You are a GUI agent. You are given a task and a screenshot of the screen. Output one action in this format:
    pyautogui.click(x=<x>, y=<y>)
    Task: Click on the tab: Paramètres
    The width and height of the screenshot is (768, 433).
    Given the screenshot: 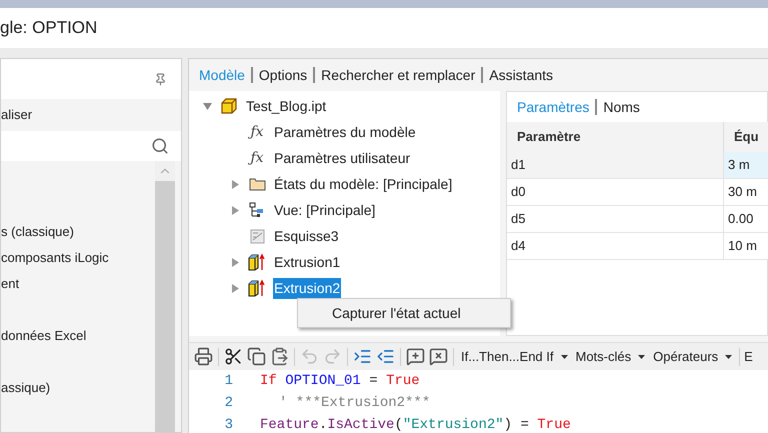 What is the action you would take?
    pyautogui.click(x=553, y=107)
    